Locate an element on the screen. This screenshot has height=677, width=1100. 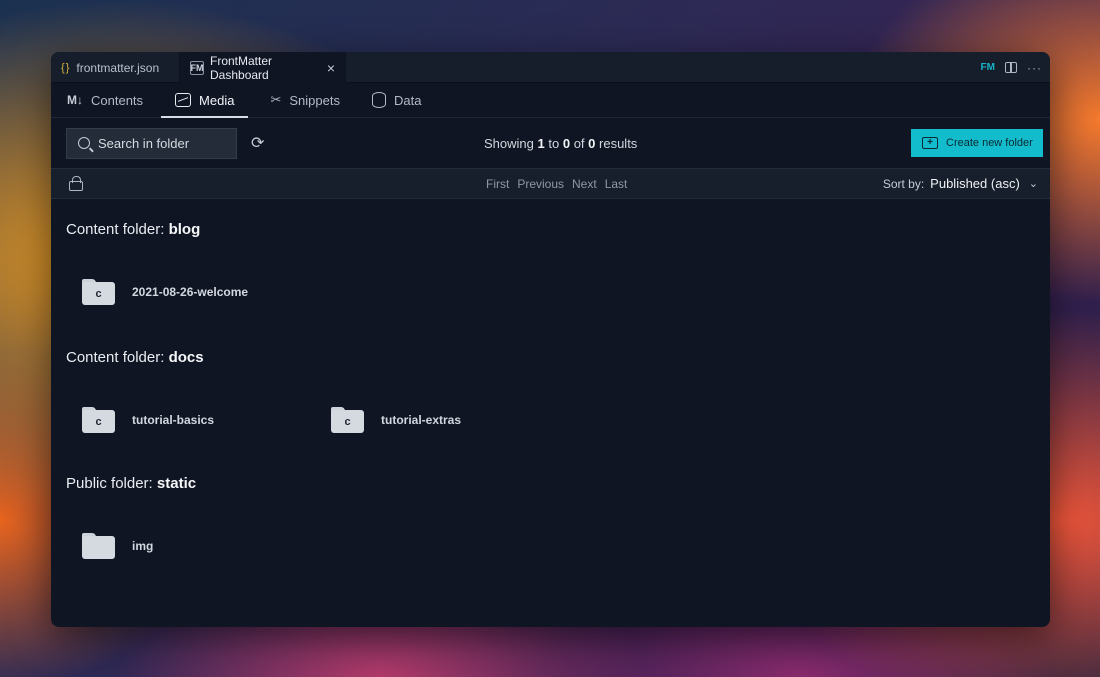
create-new-folder-button: + Create new folder is located at coordinates (977, 143).